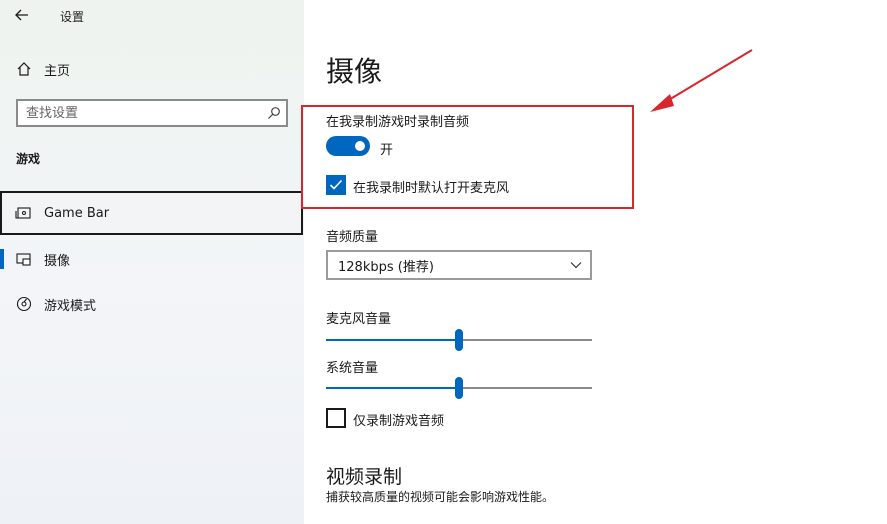 The height and width of the screenshot is (524, 887). What do you see at coordinates (28, 159) in the screenshot?
I see `section-heading-gaming: 游戏` at bounding box center [28, 159].